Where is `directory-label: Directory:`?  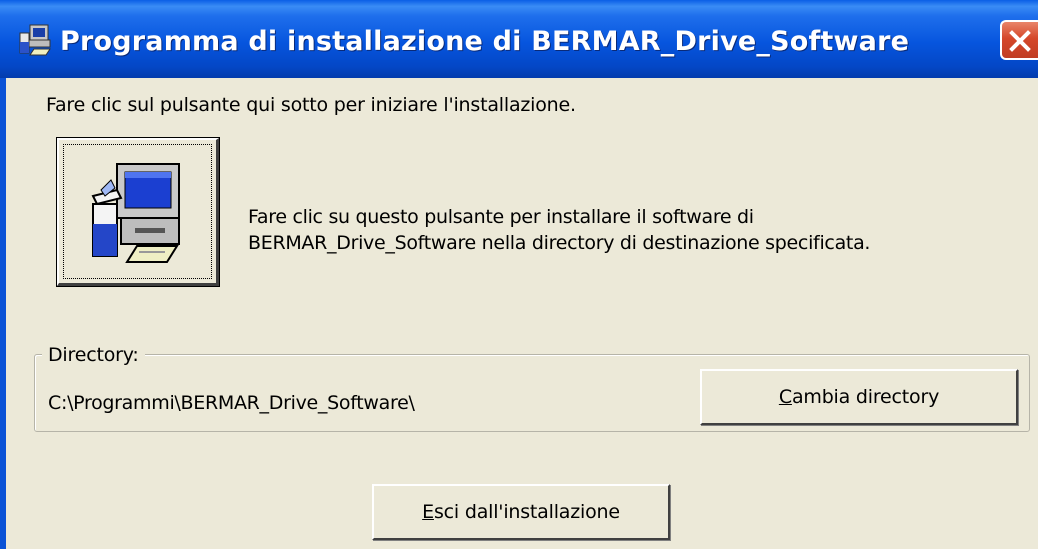 directory-label: Directory: is located at coordinates (93, 355).